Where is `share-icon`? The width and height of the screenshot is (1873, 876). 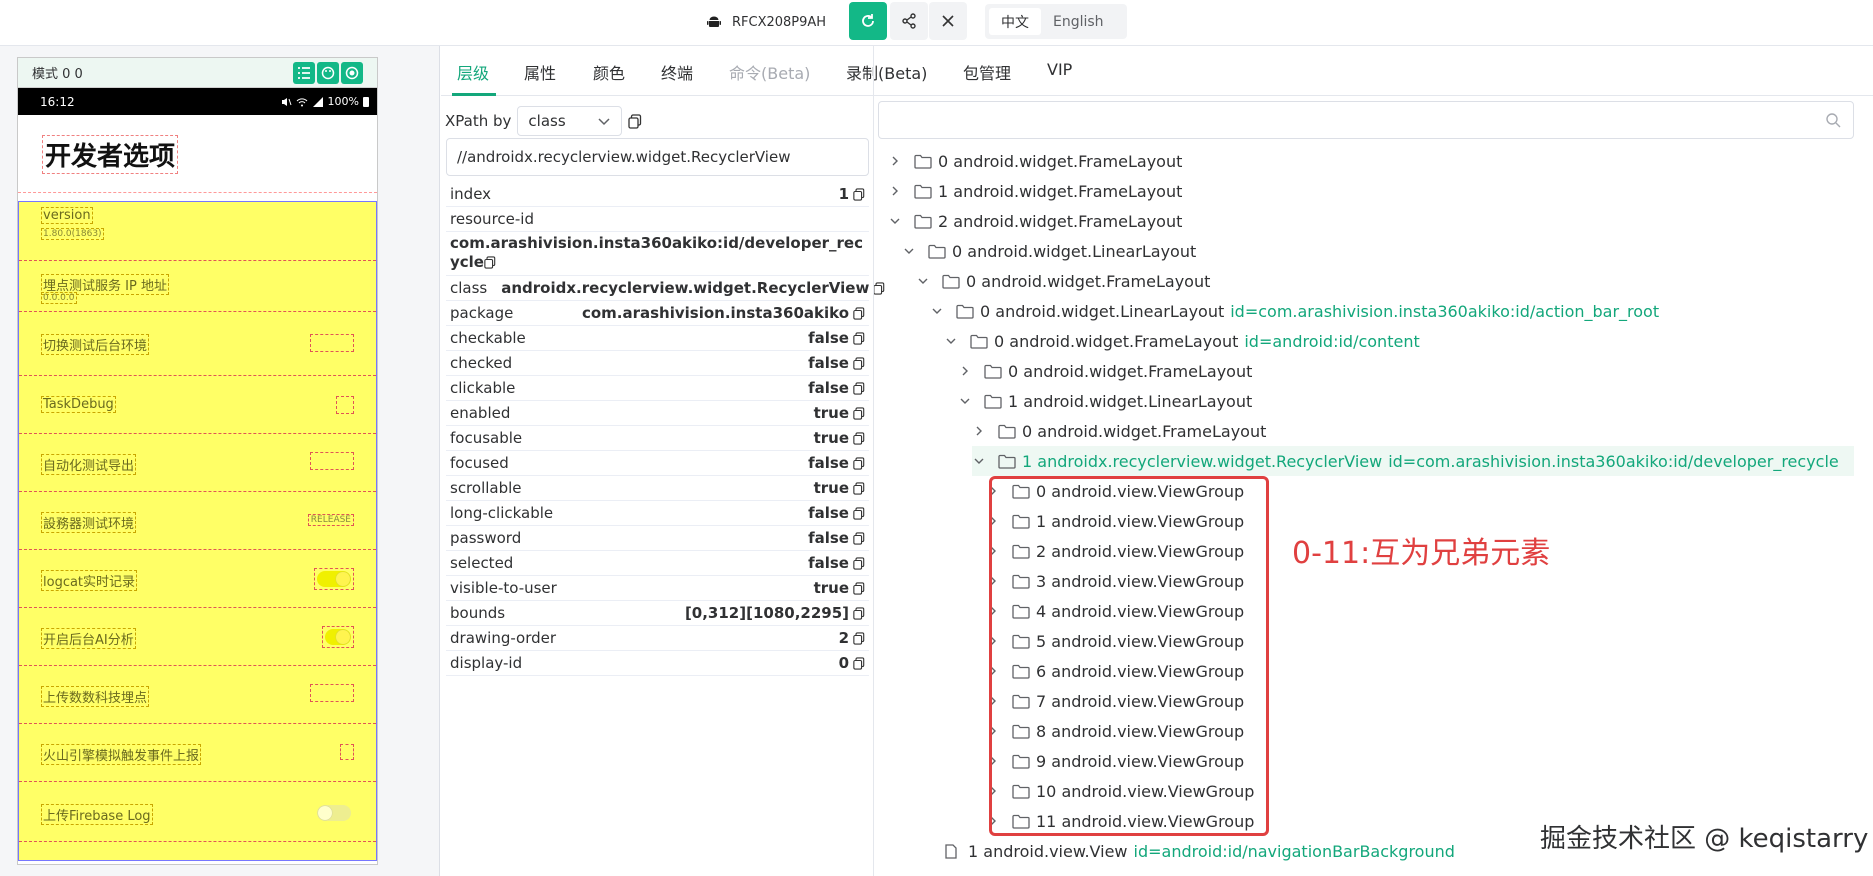
share-icon is located at coordinates (909, 21).